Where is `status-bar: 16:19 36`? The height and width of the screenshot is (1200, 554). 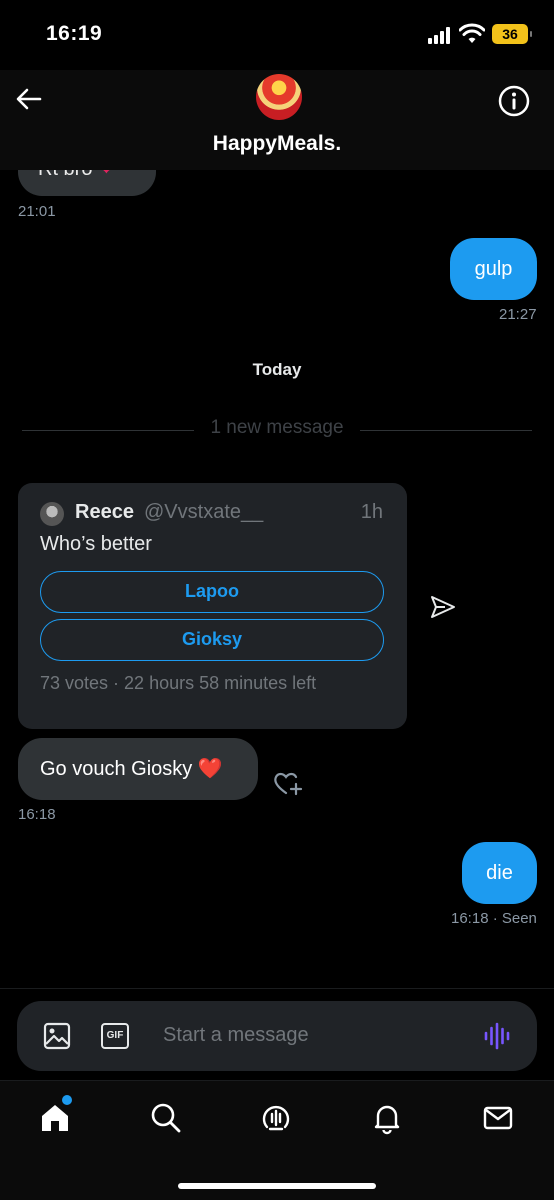 status-bar: 16:19 36 is located at coordinates (277, 35).